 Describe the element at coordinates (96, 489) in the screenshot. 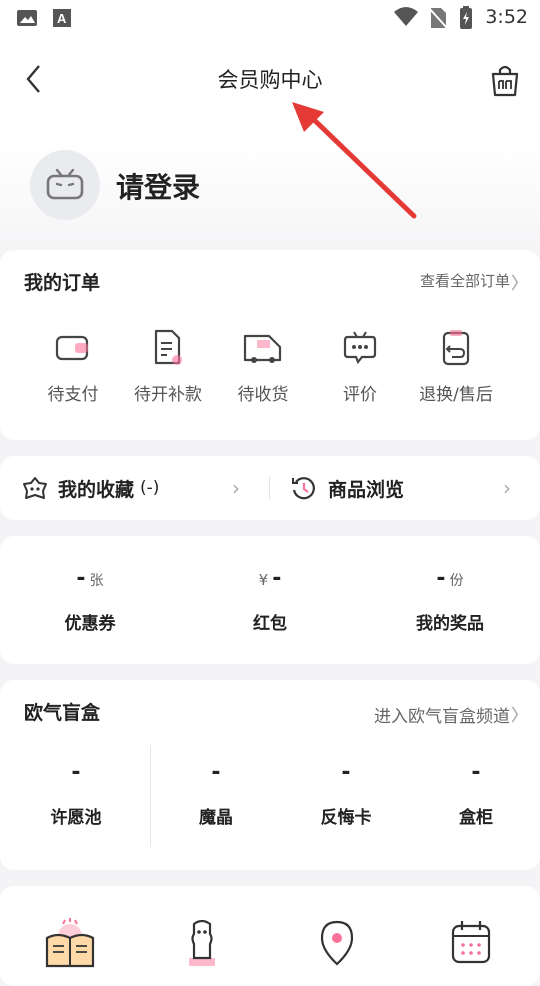

I see `favorites-label: 我的收藏` at that location.